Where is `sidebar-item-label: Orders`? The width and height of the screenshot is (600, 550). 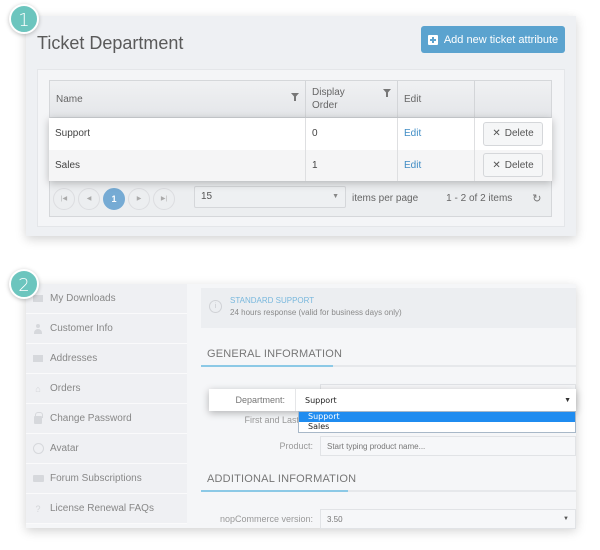 sidebar-item-label: Orders is located at coordinates (65, 388).